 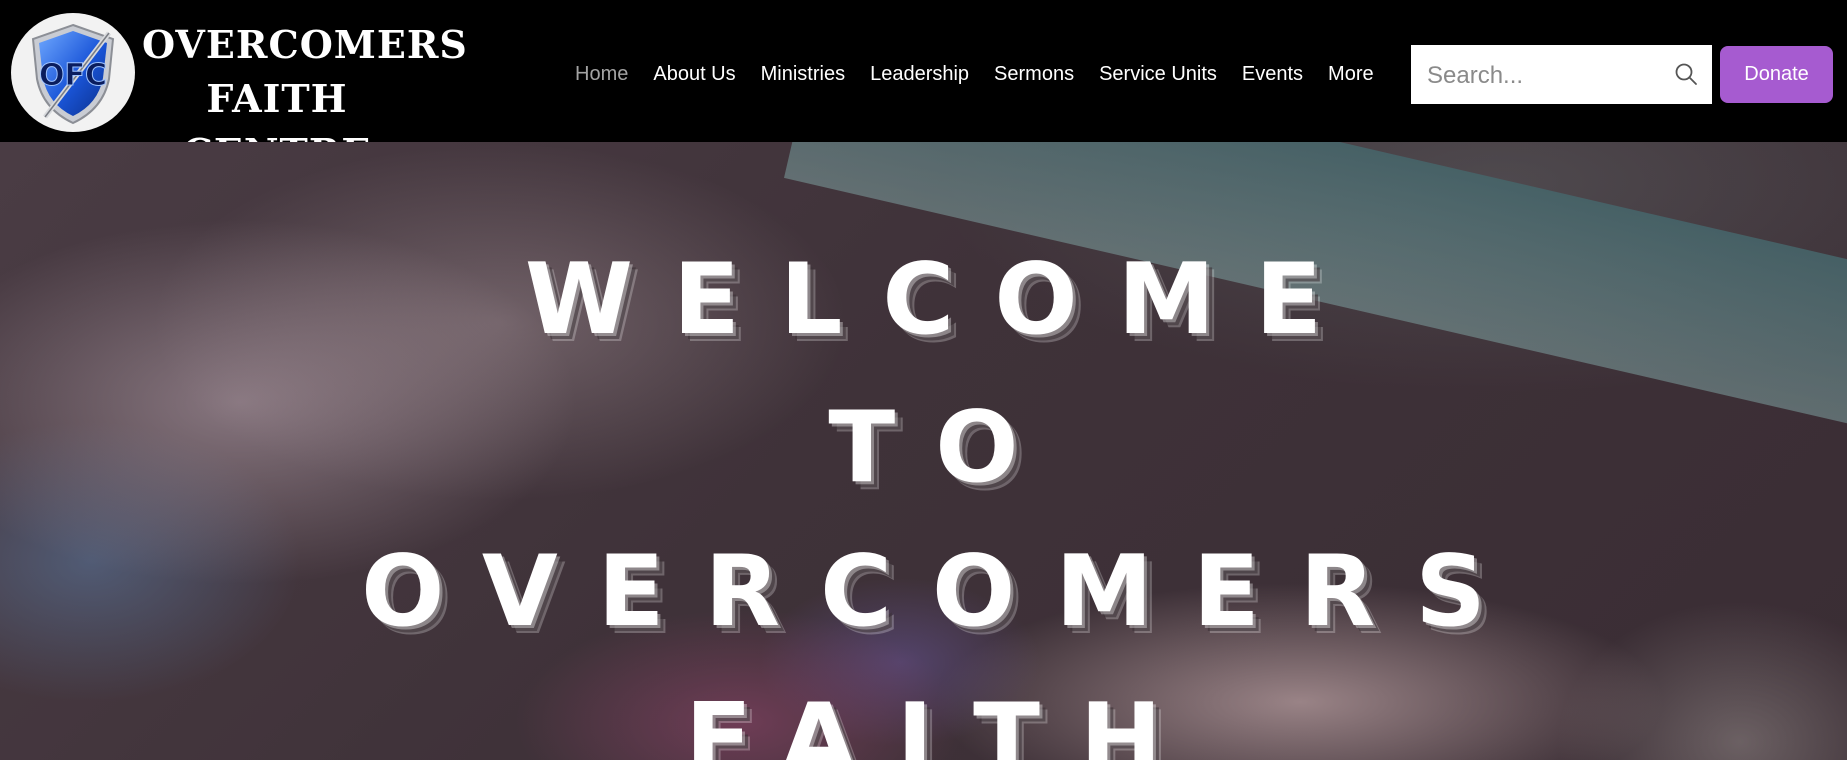 I want to click on nav-item-service-units: Service Units, so click(x=1158, y=74).